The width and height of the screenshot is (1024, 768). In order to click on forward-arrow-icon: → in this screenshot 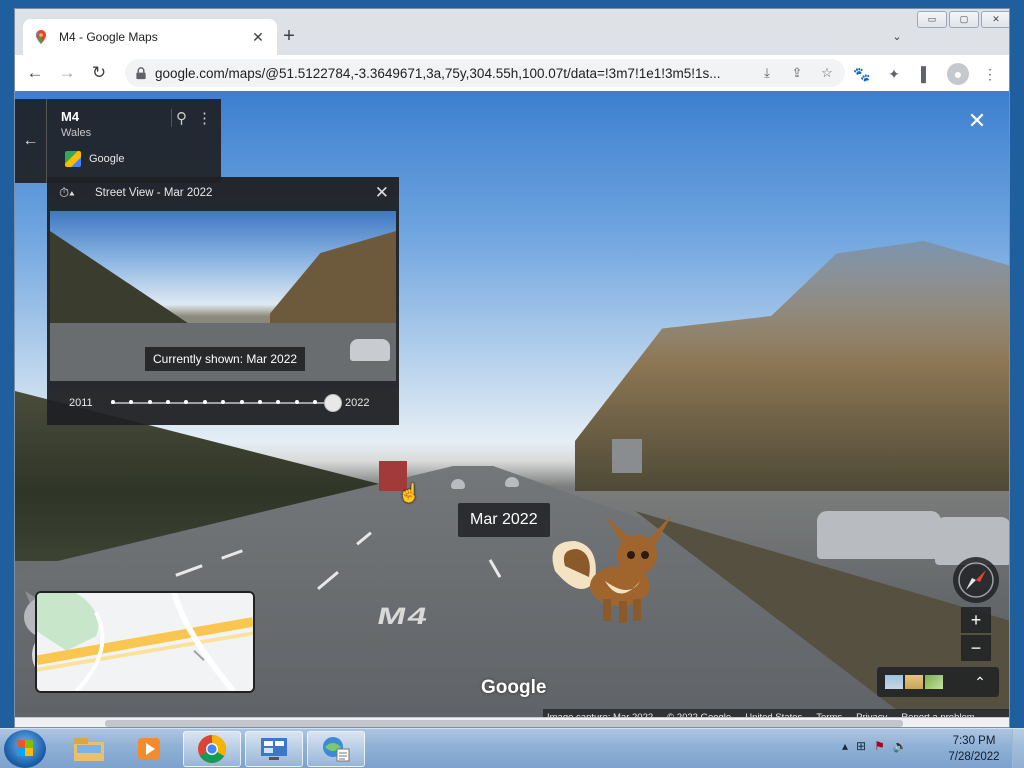, I will do `click(67, 73)`.